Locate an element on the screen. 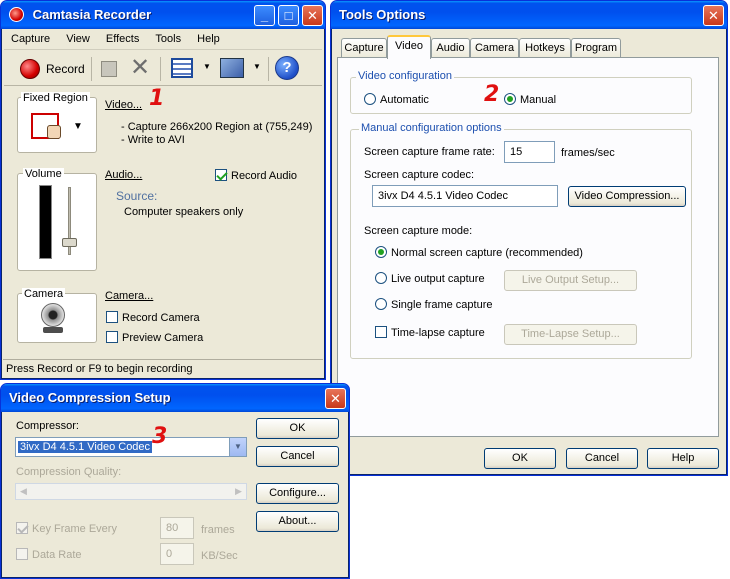 The width and height of the screenshot is (730, 579). record-audio-checkbox: Record Audio is located at coordinates (256, 175).